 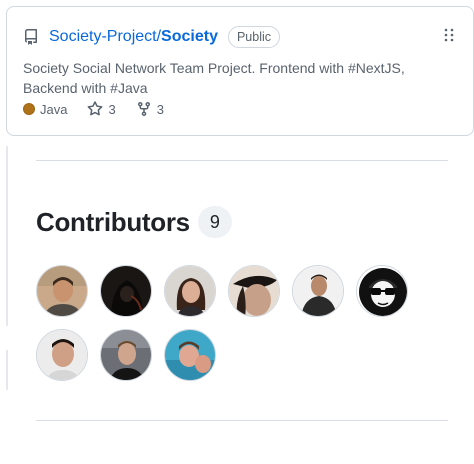 What do you see at coordinates (113, 222) in the screenshot?
I see `contributors-heading: Contributors` at bounding box center [113, 222].